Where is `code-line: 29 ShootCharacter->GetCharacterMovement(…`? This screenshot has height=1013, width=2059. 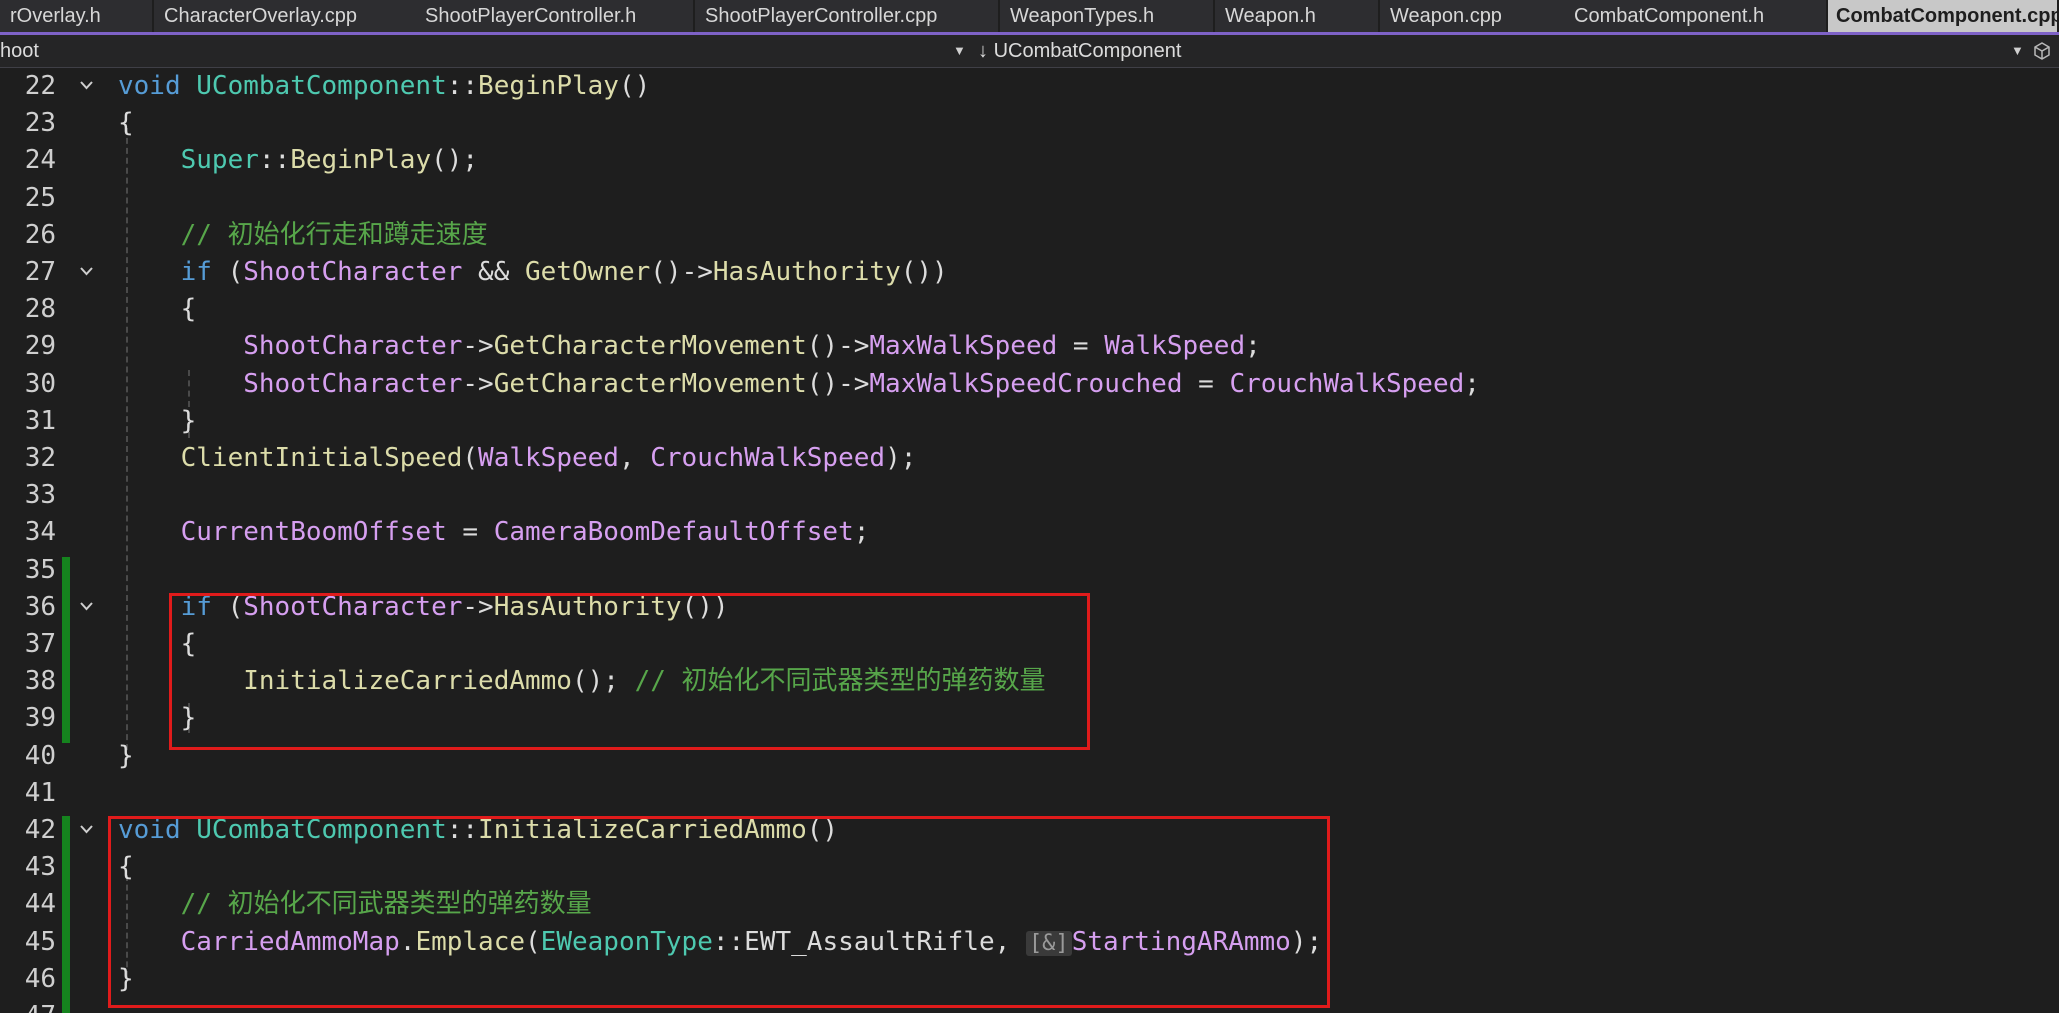
code-line: 29 ShootCharacter->GetCharacterMovement(… is located at coordinates (1029, 346).